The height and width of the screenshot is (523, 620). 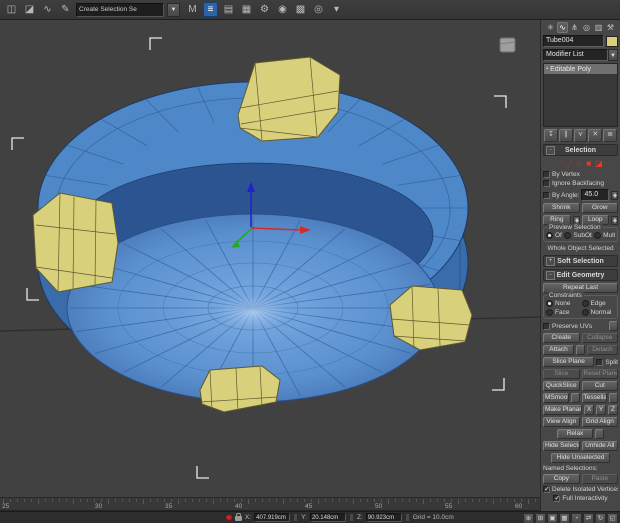 I want to click on x-spinner, so click(x=296, y=517).